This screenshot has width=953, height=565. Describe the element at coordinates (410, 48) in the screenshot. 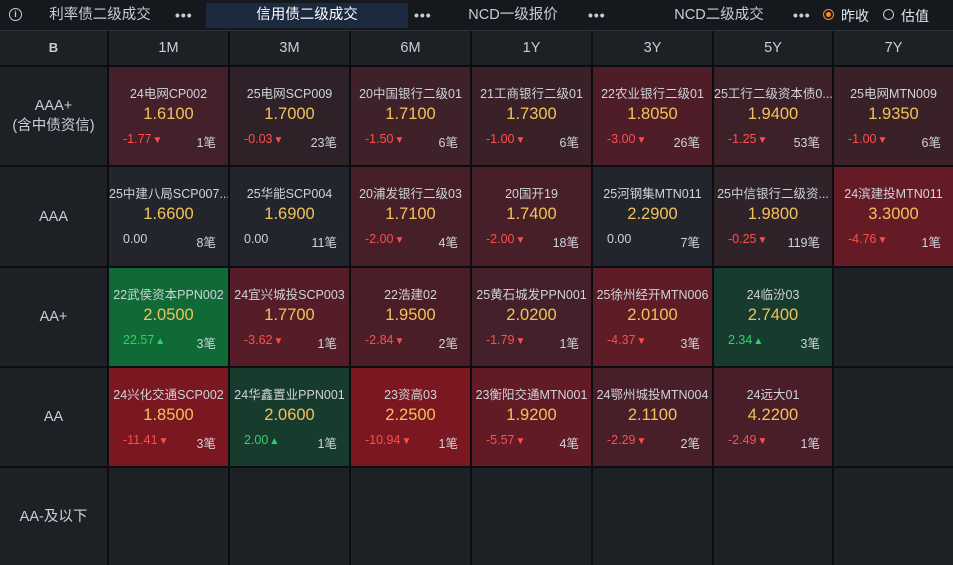

I see `column-header: 6M` at that location.